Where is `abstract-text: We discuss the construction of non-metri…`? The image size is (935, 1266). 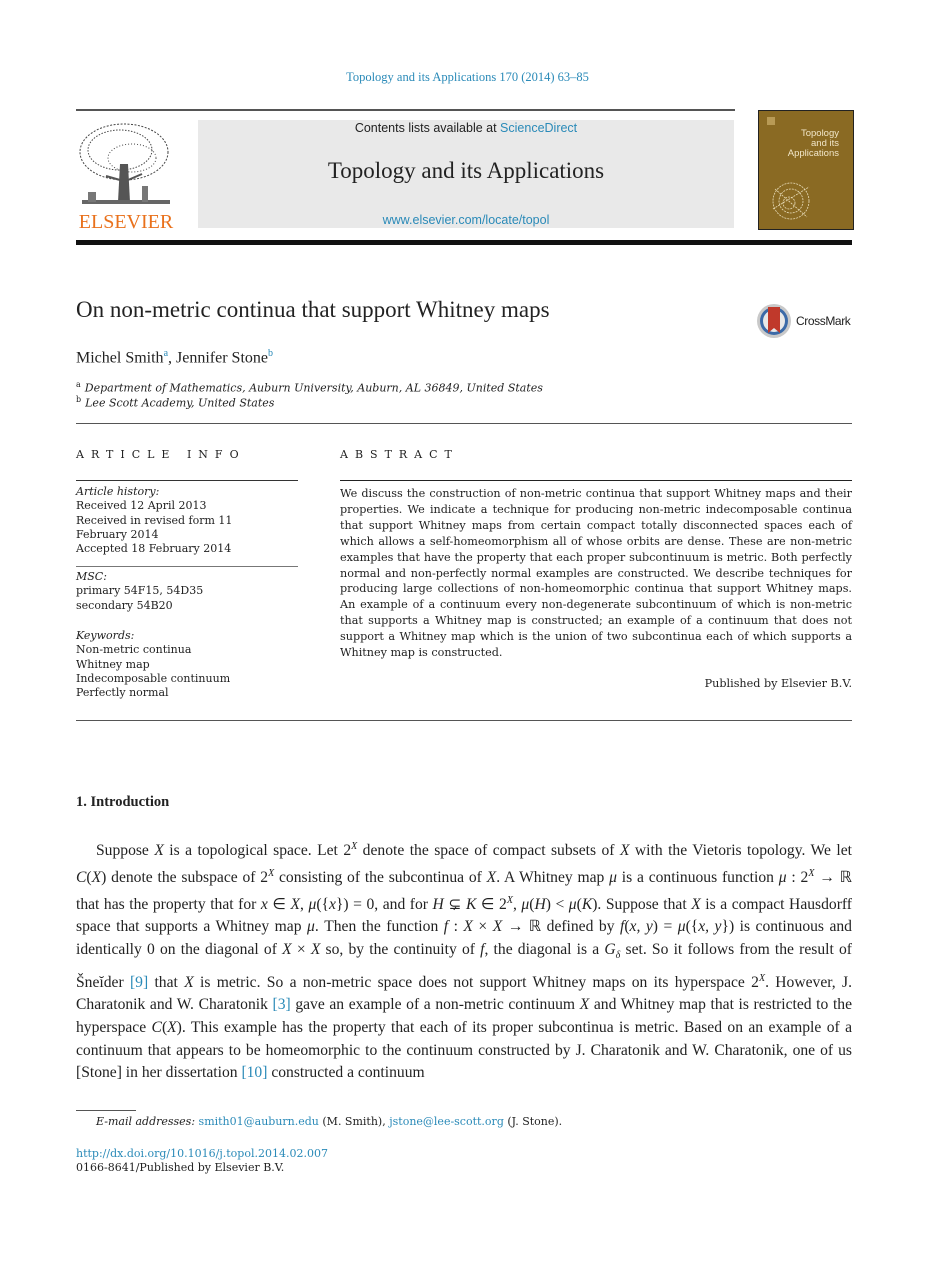 abstract-text: We discuss the construction of non-metri… is located at coordinates (596, 573).